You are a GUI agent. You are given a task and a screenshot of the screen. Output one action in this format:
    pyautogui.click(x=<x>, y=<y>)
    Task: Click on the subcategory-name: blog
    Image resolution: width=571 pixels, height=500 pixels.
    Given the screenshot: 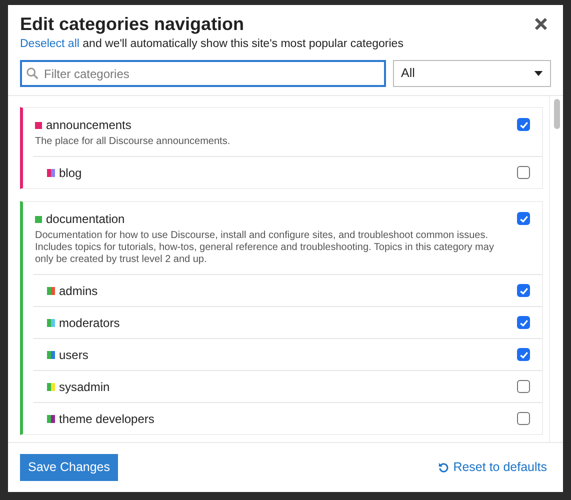 What is the action you would take?
    pyautogui.click(x=70, y=173)
    